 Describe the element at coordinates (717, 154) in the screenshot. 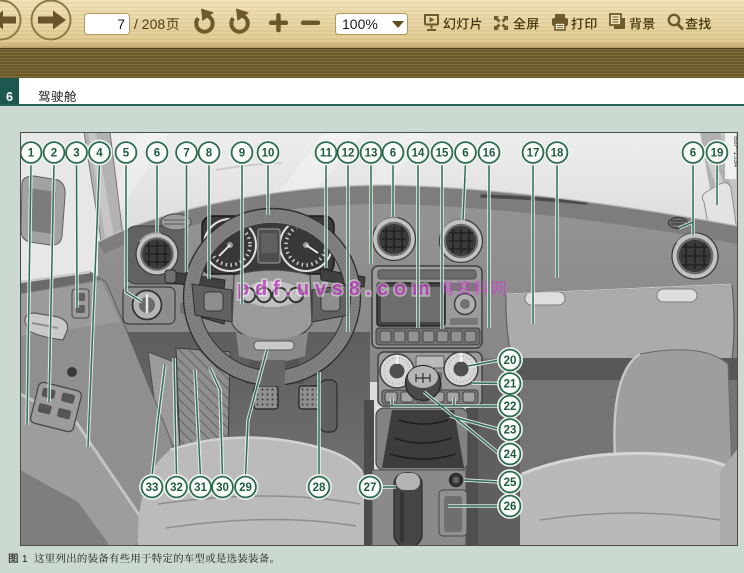

I see `svg-text: 19` at that location.